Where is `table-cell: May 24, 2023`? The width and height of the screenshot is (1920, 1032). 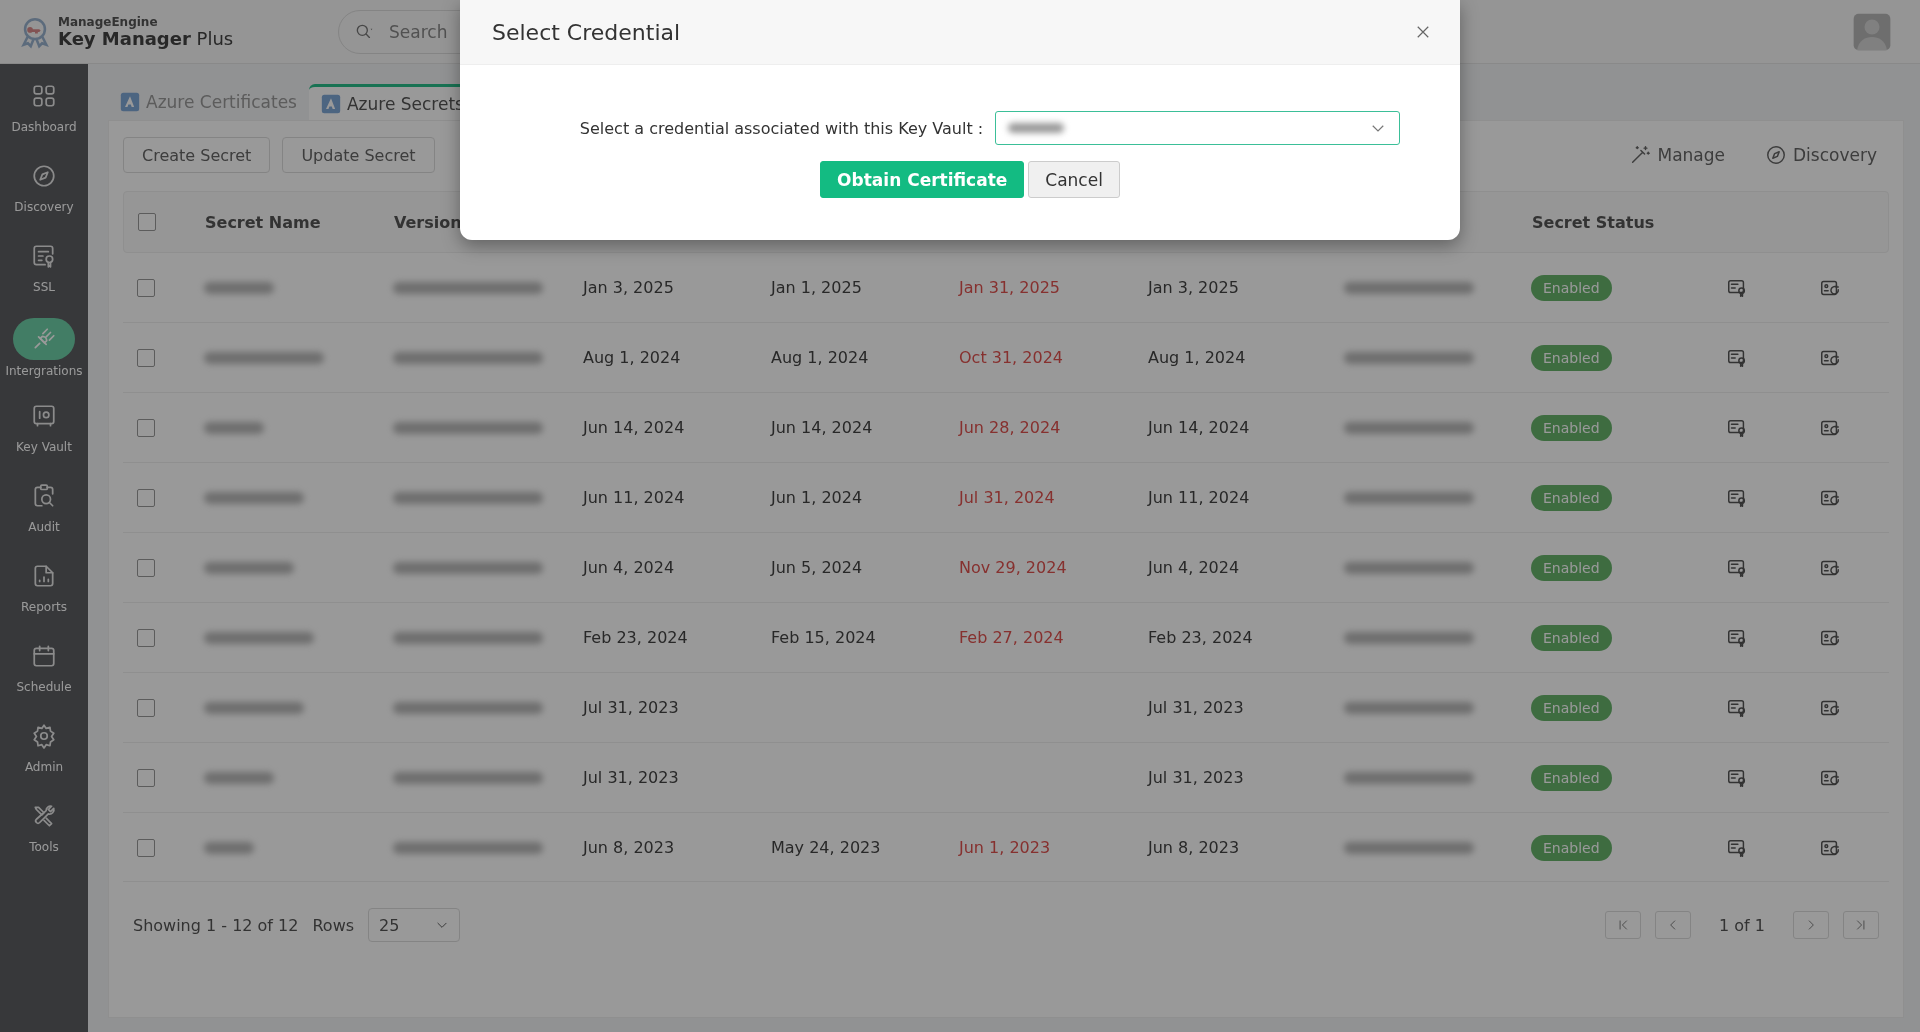
table-cell: May 24, 2023 is located at coordinates (826, 847).